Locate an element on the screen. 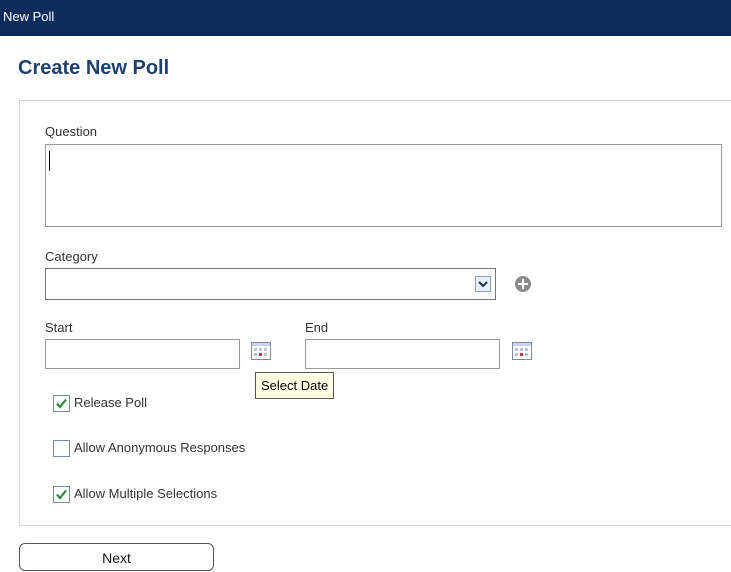 This screenshot has height=572, width=731. allow-anonymous-label: Allow Anonymous Responses is located at coordinates (160, 447).